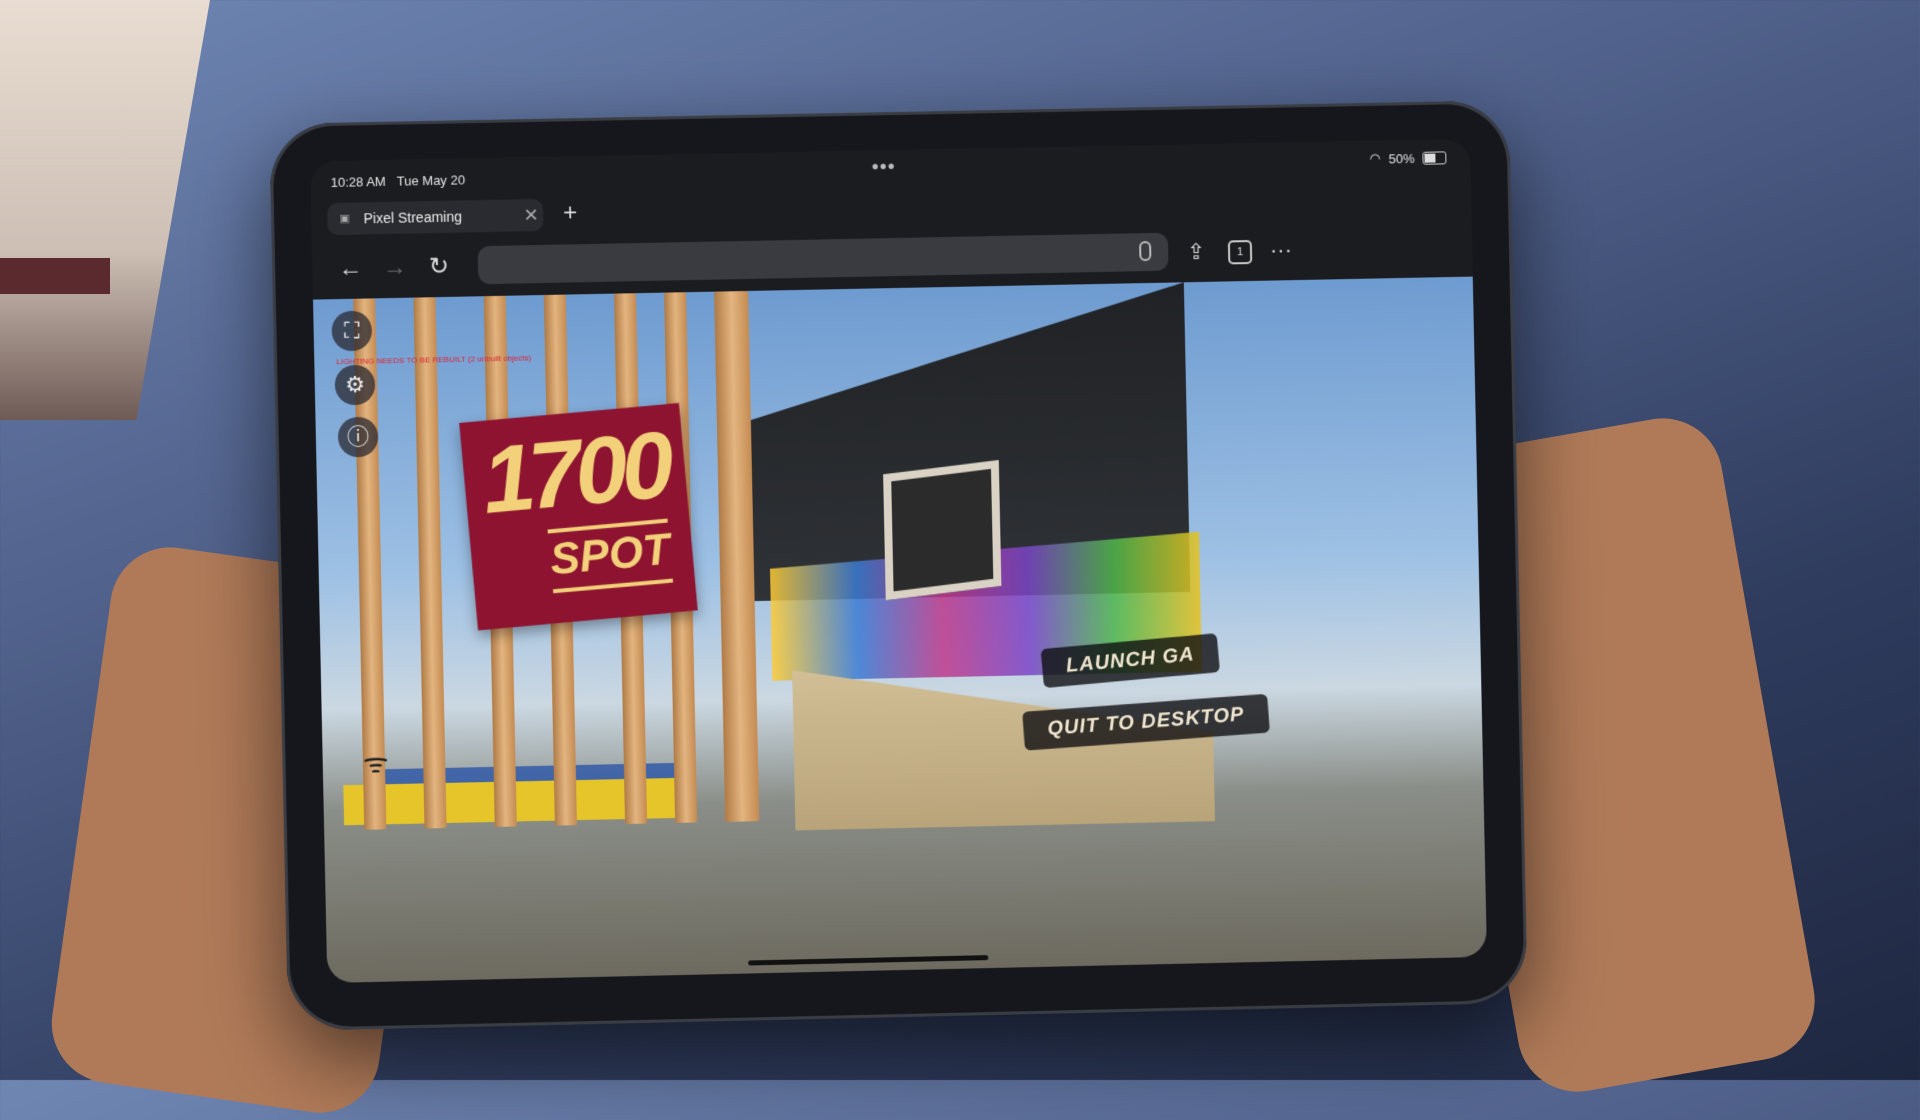 The height and width of the screenshot is (1120, 1920). What do you see at coordinates (438, 267) in the screenshot?
I see `reload-button: ↻` at bounding box center [438, 267].